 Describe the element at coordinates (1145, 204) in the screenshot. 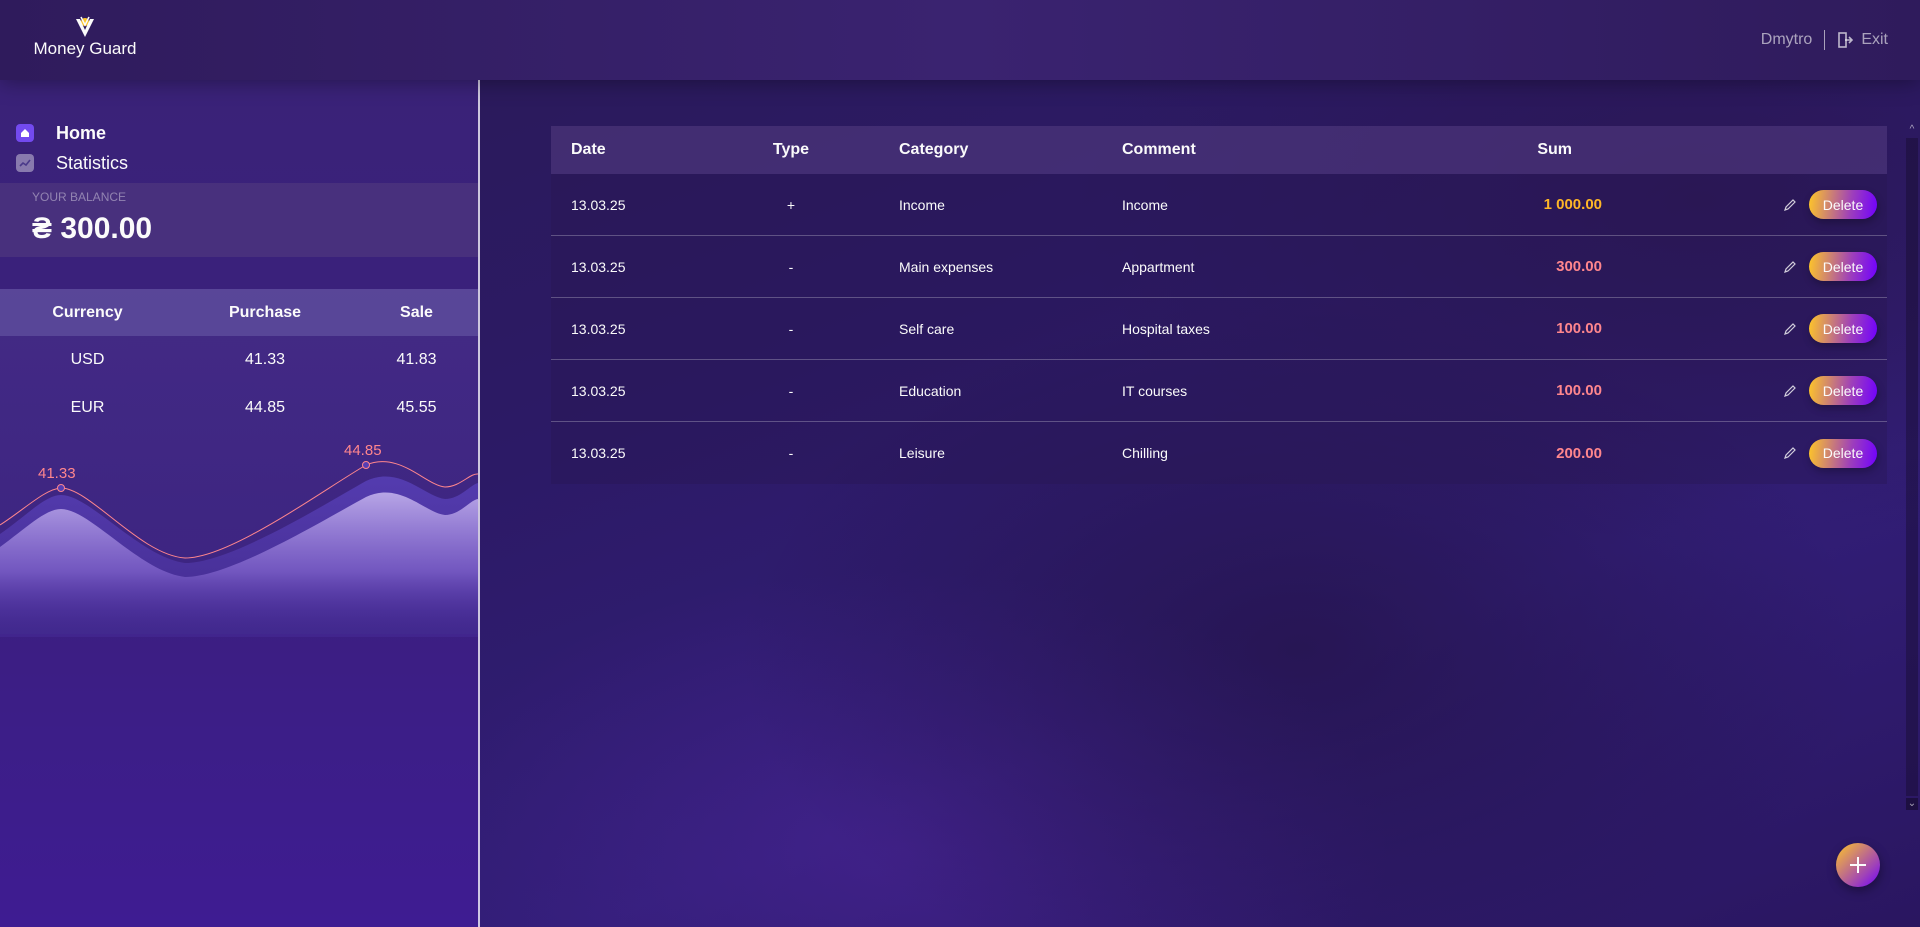

I see `row-comment: Income` at that location.